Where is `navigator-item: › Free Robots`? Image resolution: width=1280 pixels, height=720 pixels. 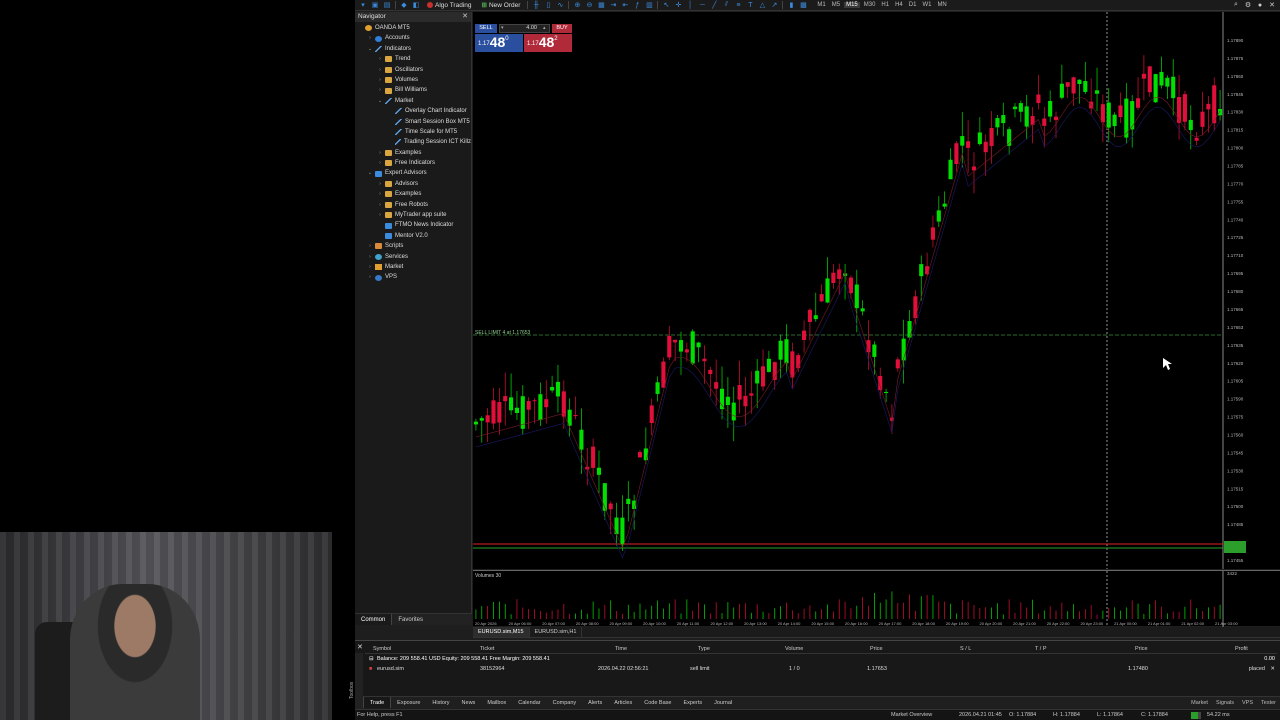
navigator-item: › Free Robots is located at coordinates (413, 205).